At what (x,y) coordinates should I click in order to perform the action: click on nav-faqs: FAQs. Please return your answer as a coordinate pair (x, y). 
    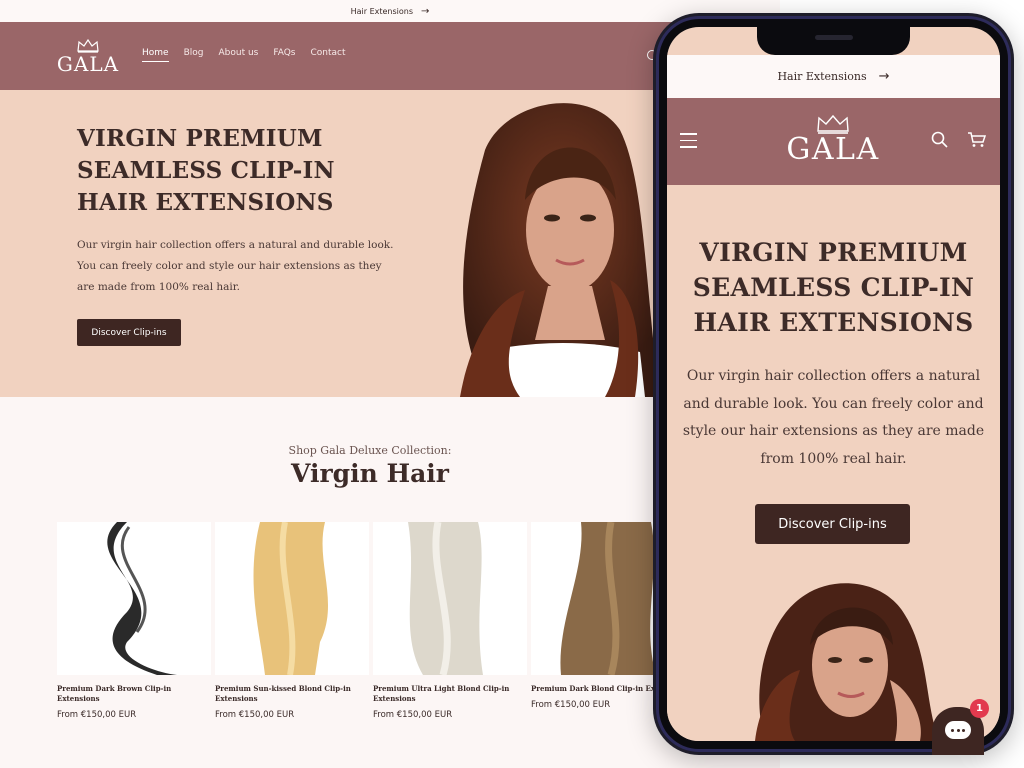
    Looking at the image, I should click on (284, 55).